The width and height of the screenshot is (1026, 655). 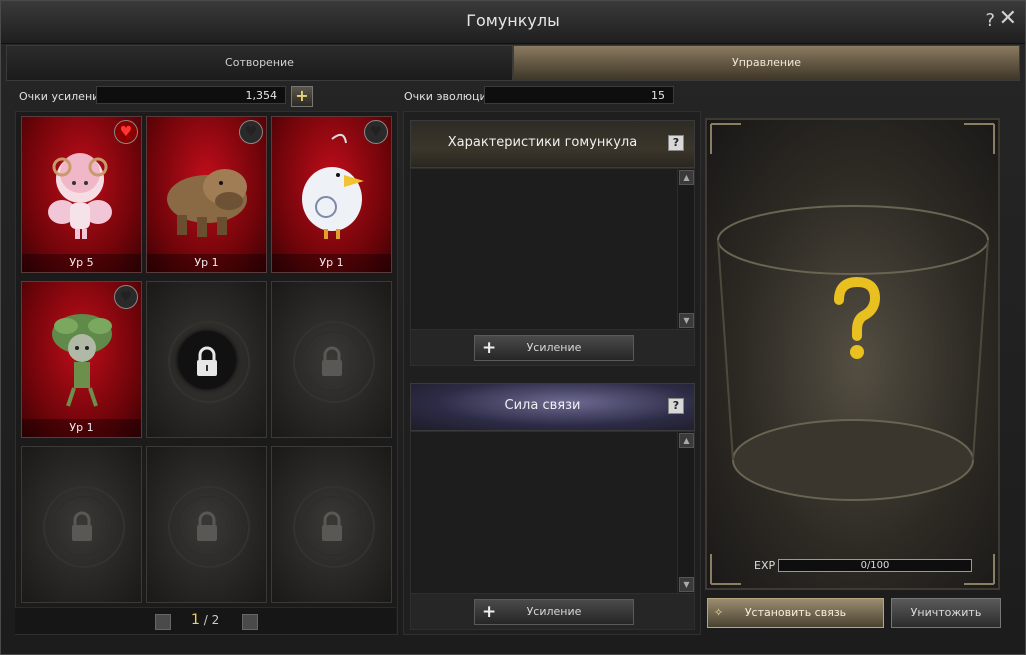 I want to click on exp-bar: 0/100, so click(x=875, y=565).